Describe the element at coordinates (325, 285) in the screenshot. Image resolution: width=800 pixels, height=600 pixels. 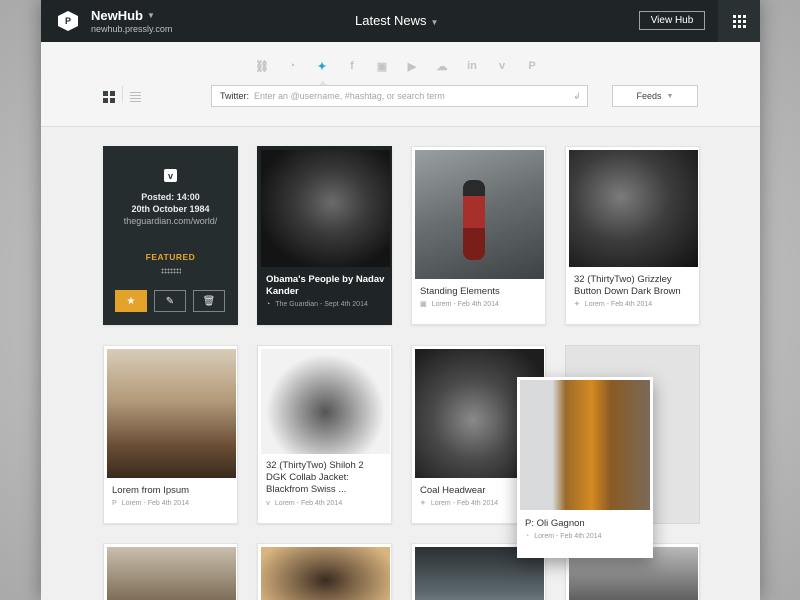
I see `post-title: Obama's People by Nadav Kander` at that location.